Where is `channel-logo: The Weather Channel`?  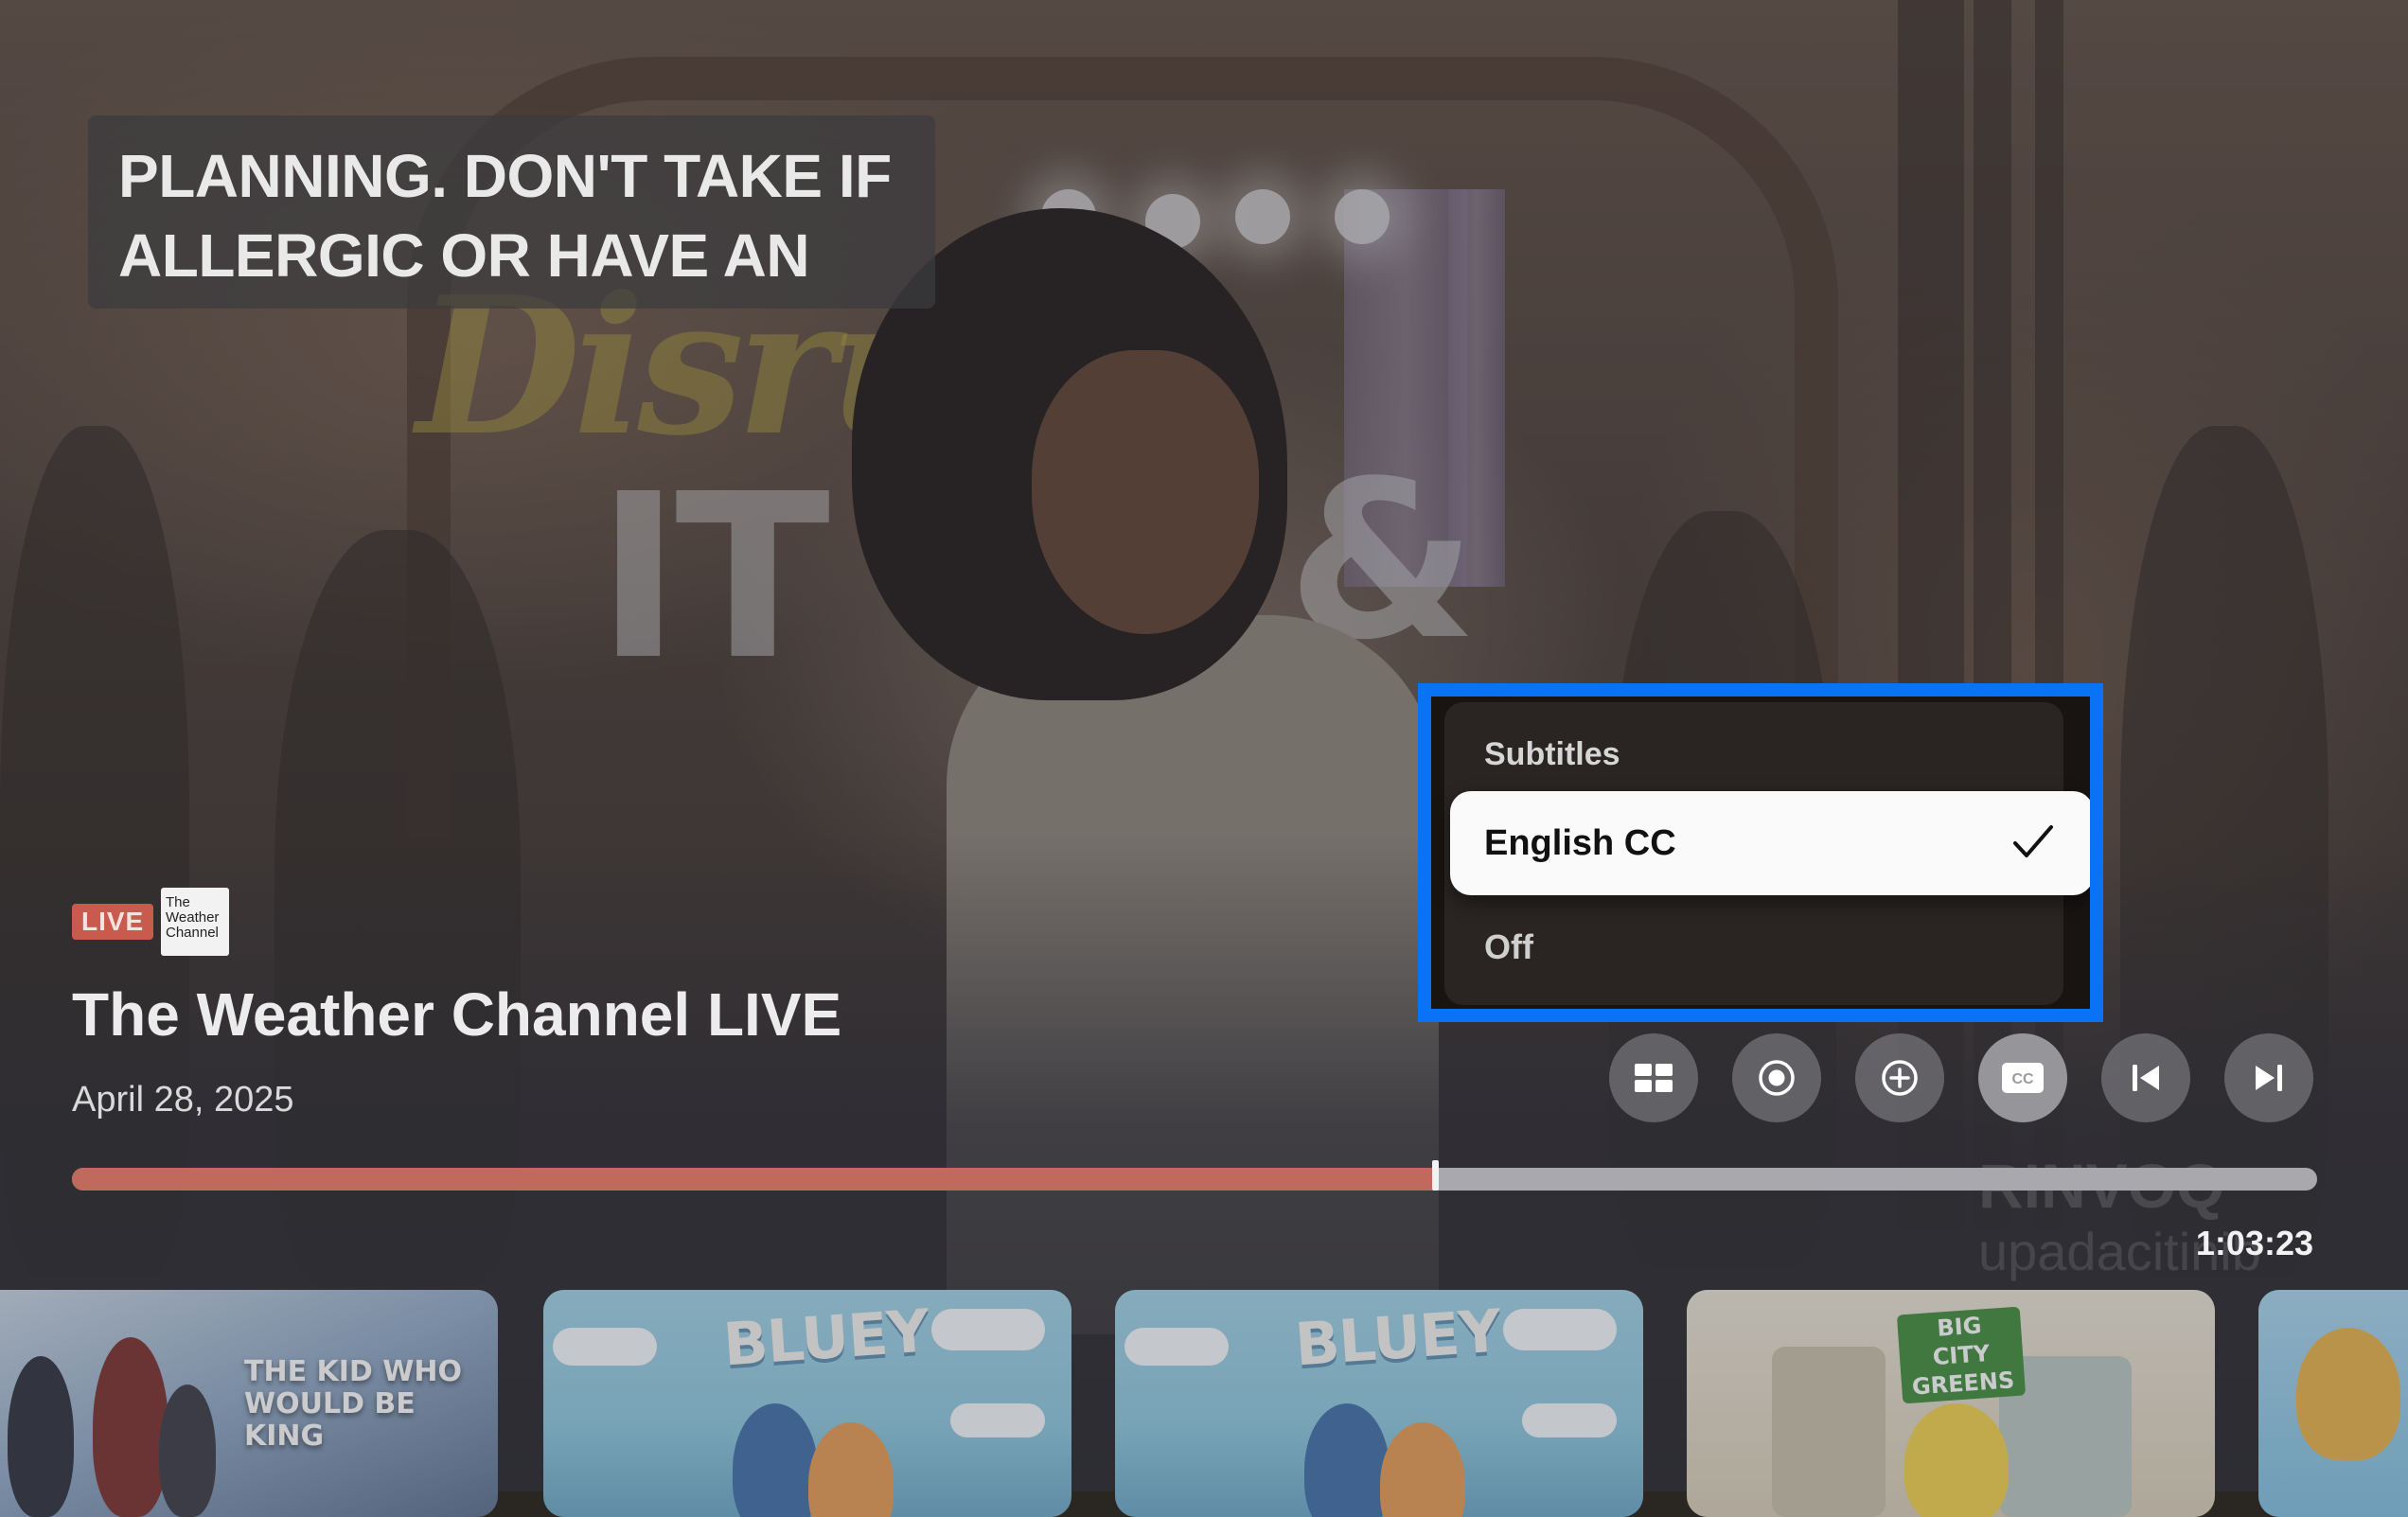 channel-logo: The Weather Channel is located at coordinates (195, 922).